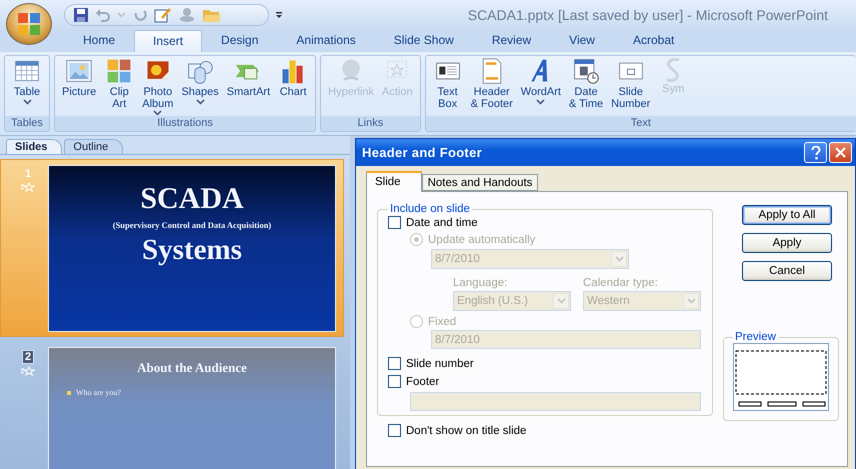  Describe the element at coordinates (787, 271) in the screenshot. I see `dialog-button: Cancel` at that location.